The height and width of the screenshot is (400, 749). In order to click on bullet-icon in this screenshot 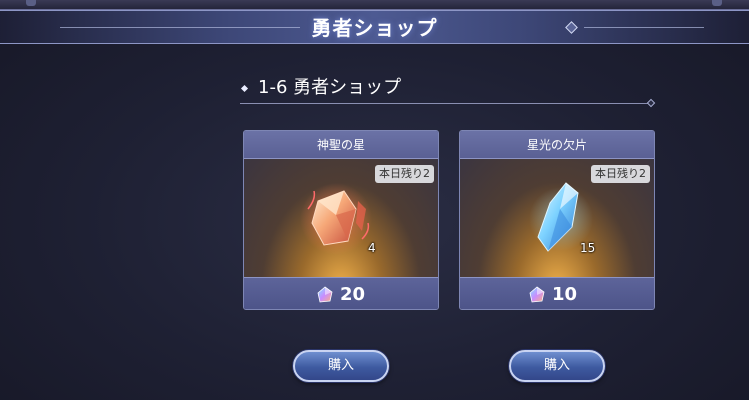, I will do `click(244, 88)`.